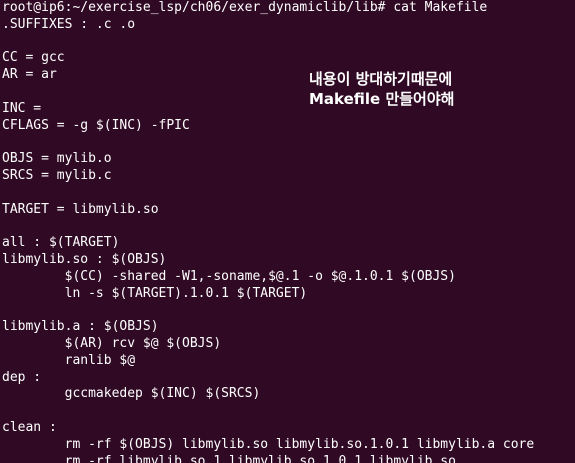 This screenshot has height=463, width=575. What do you see at coordinates (381, 79) in the screenshot?
I see `annotation-line: 내용이 방대하기때문에` at bounding box center [381, 79].